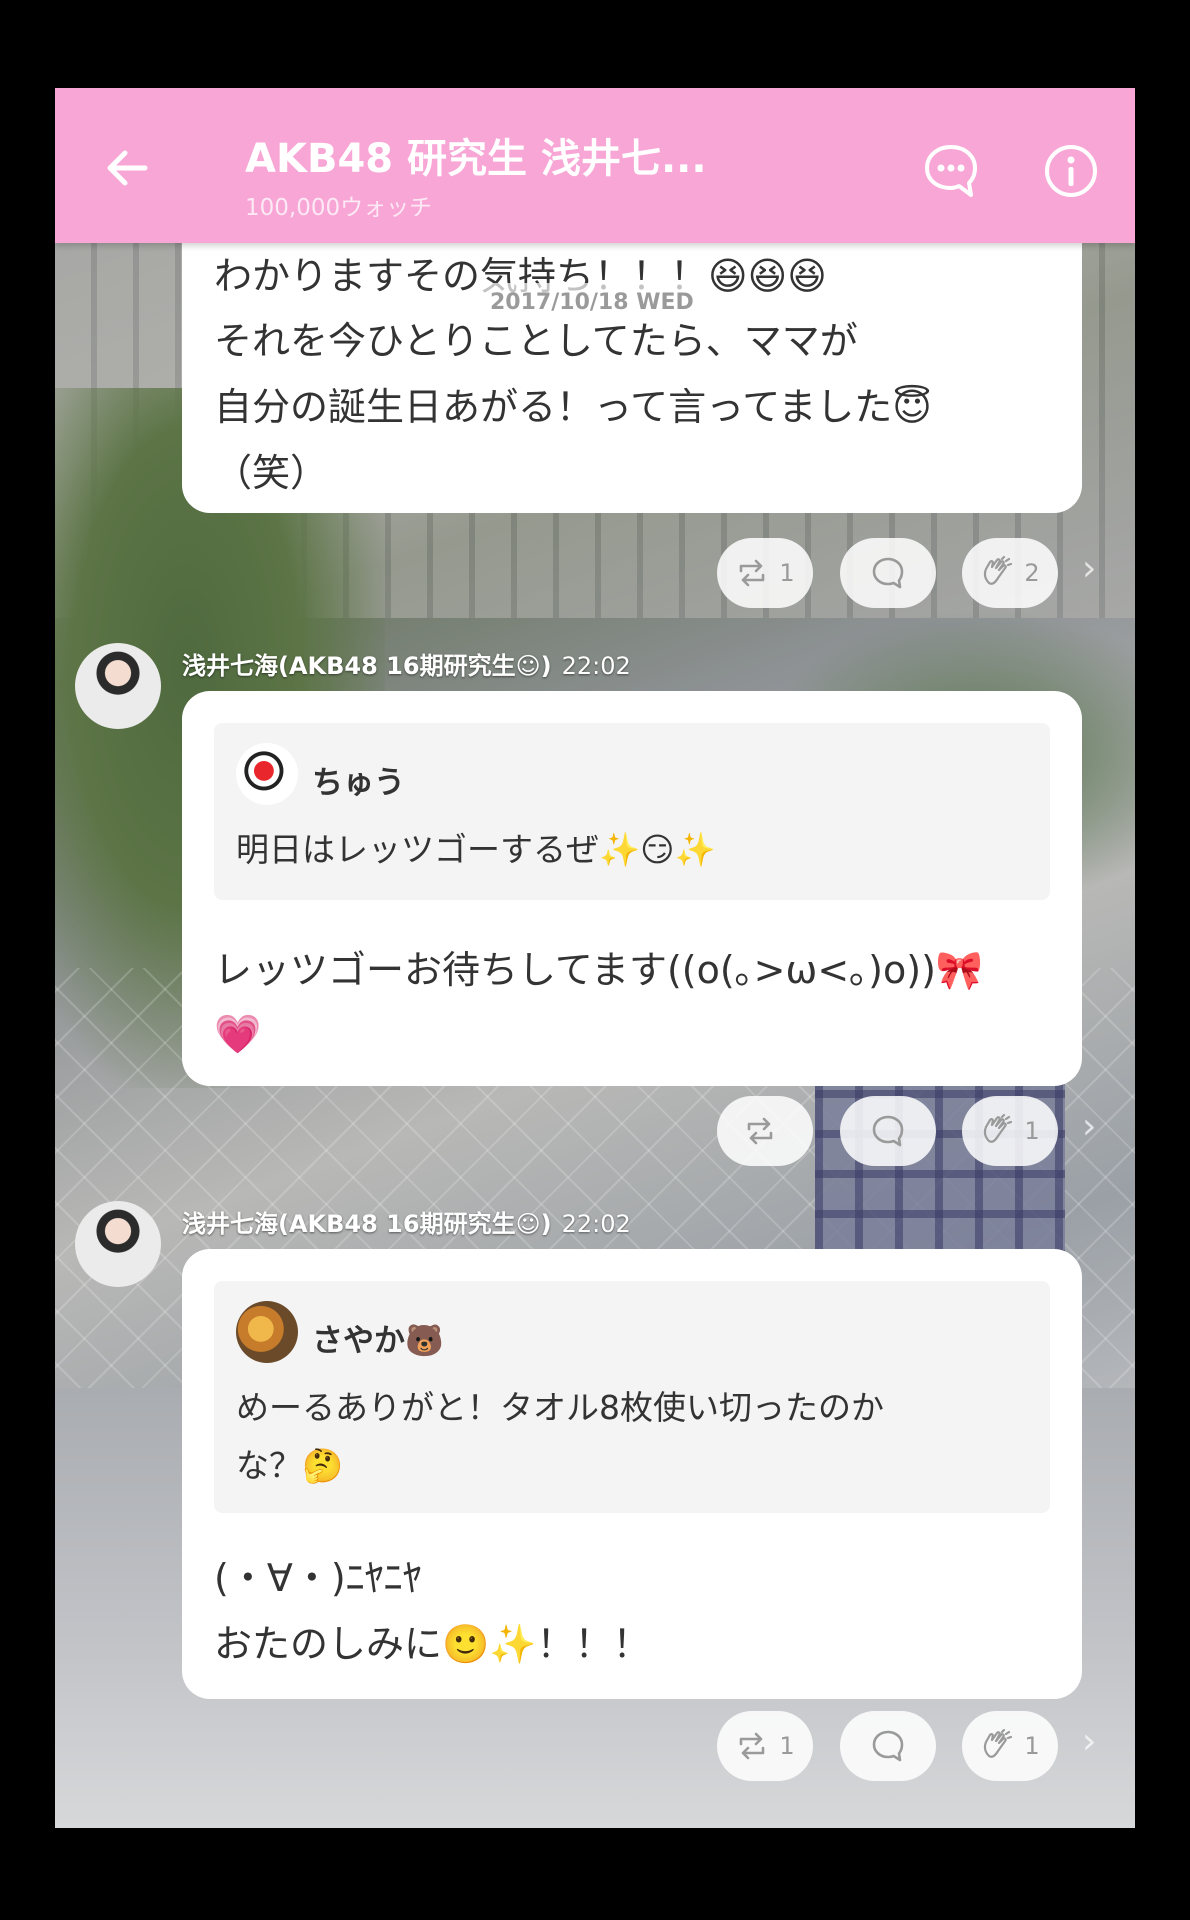 The image size is (1190, 1920). I want to click on app-header: AKB48 研究生 浅井七... 100,000ウォッチ, so click(595, 165).